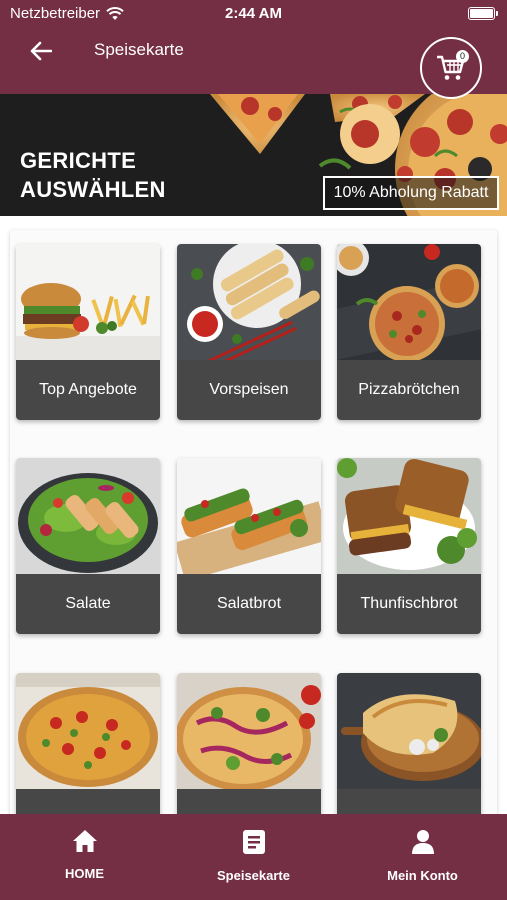 This screenshot has height=900, width=507. I want to click on category-card-salate: Salate, so click(88, 546).